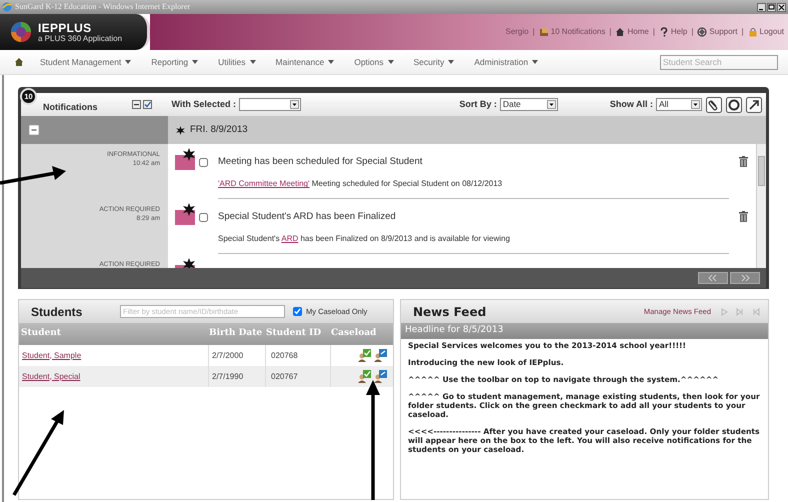  What do you see at coordinates (305, 62) in the screenshot?
I see `menu-item: Maintenance` at bounding box center [305, 62].